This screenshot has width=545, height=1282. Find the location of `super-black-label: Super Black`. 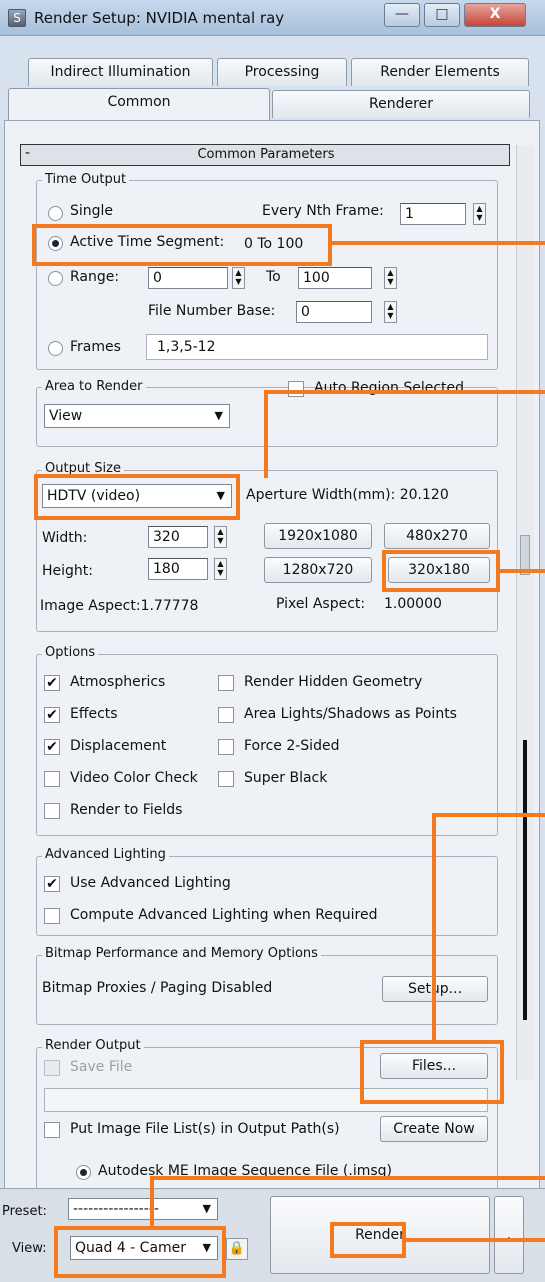

super-black-label: Super Black is located at coordinates (286, 778).